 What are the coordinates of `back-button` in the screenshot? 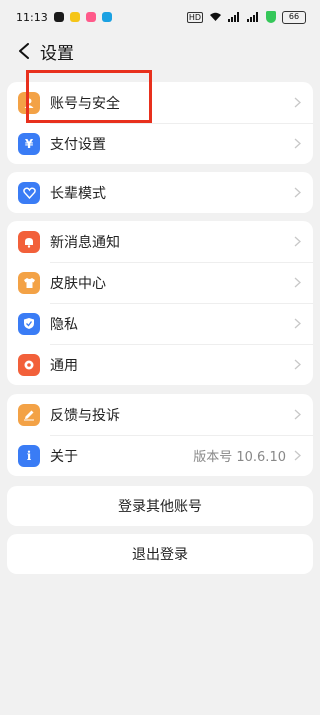 It's located at (24, 51).